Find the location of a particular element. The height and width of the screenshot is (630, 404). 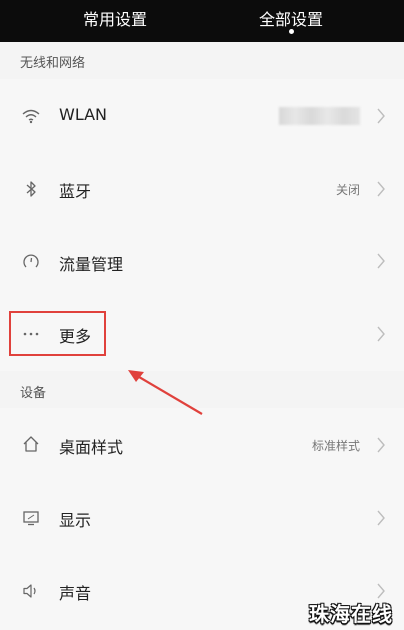

speaker-icon is located at coordinates (31, 591).